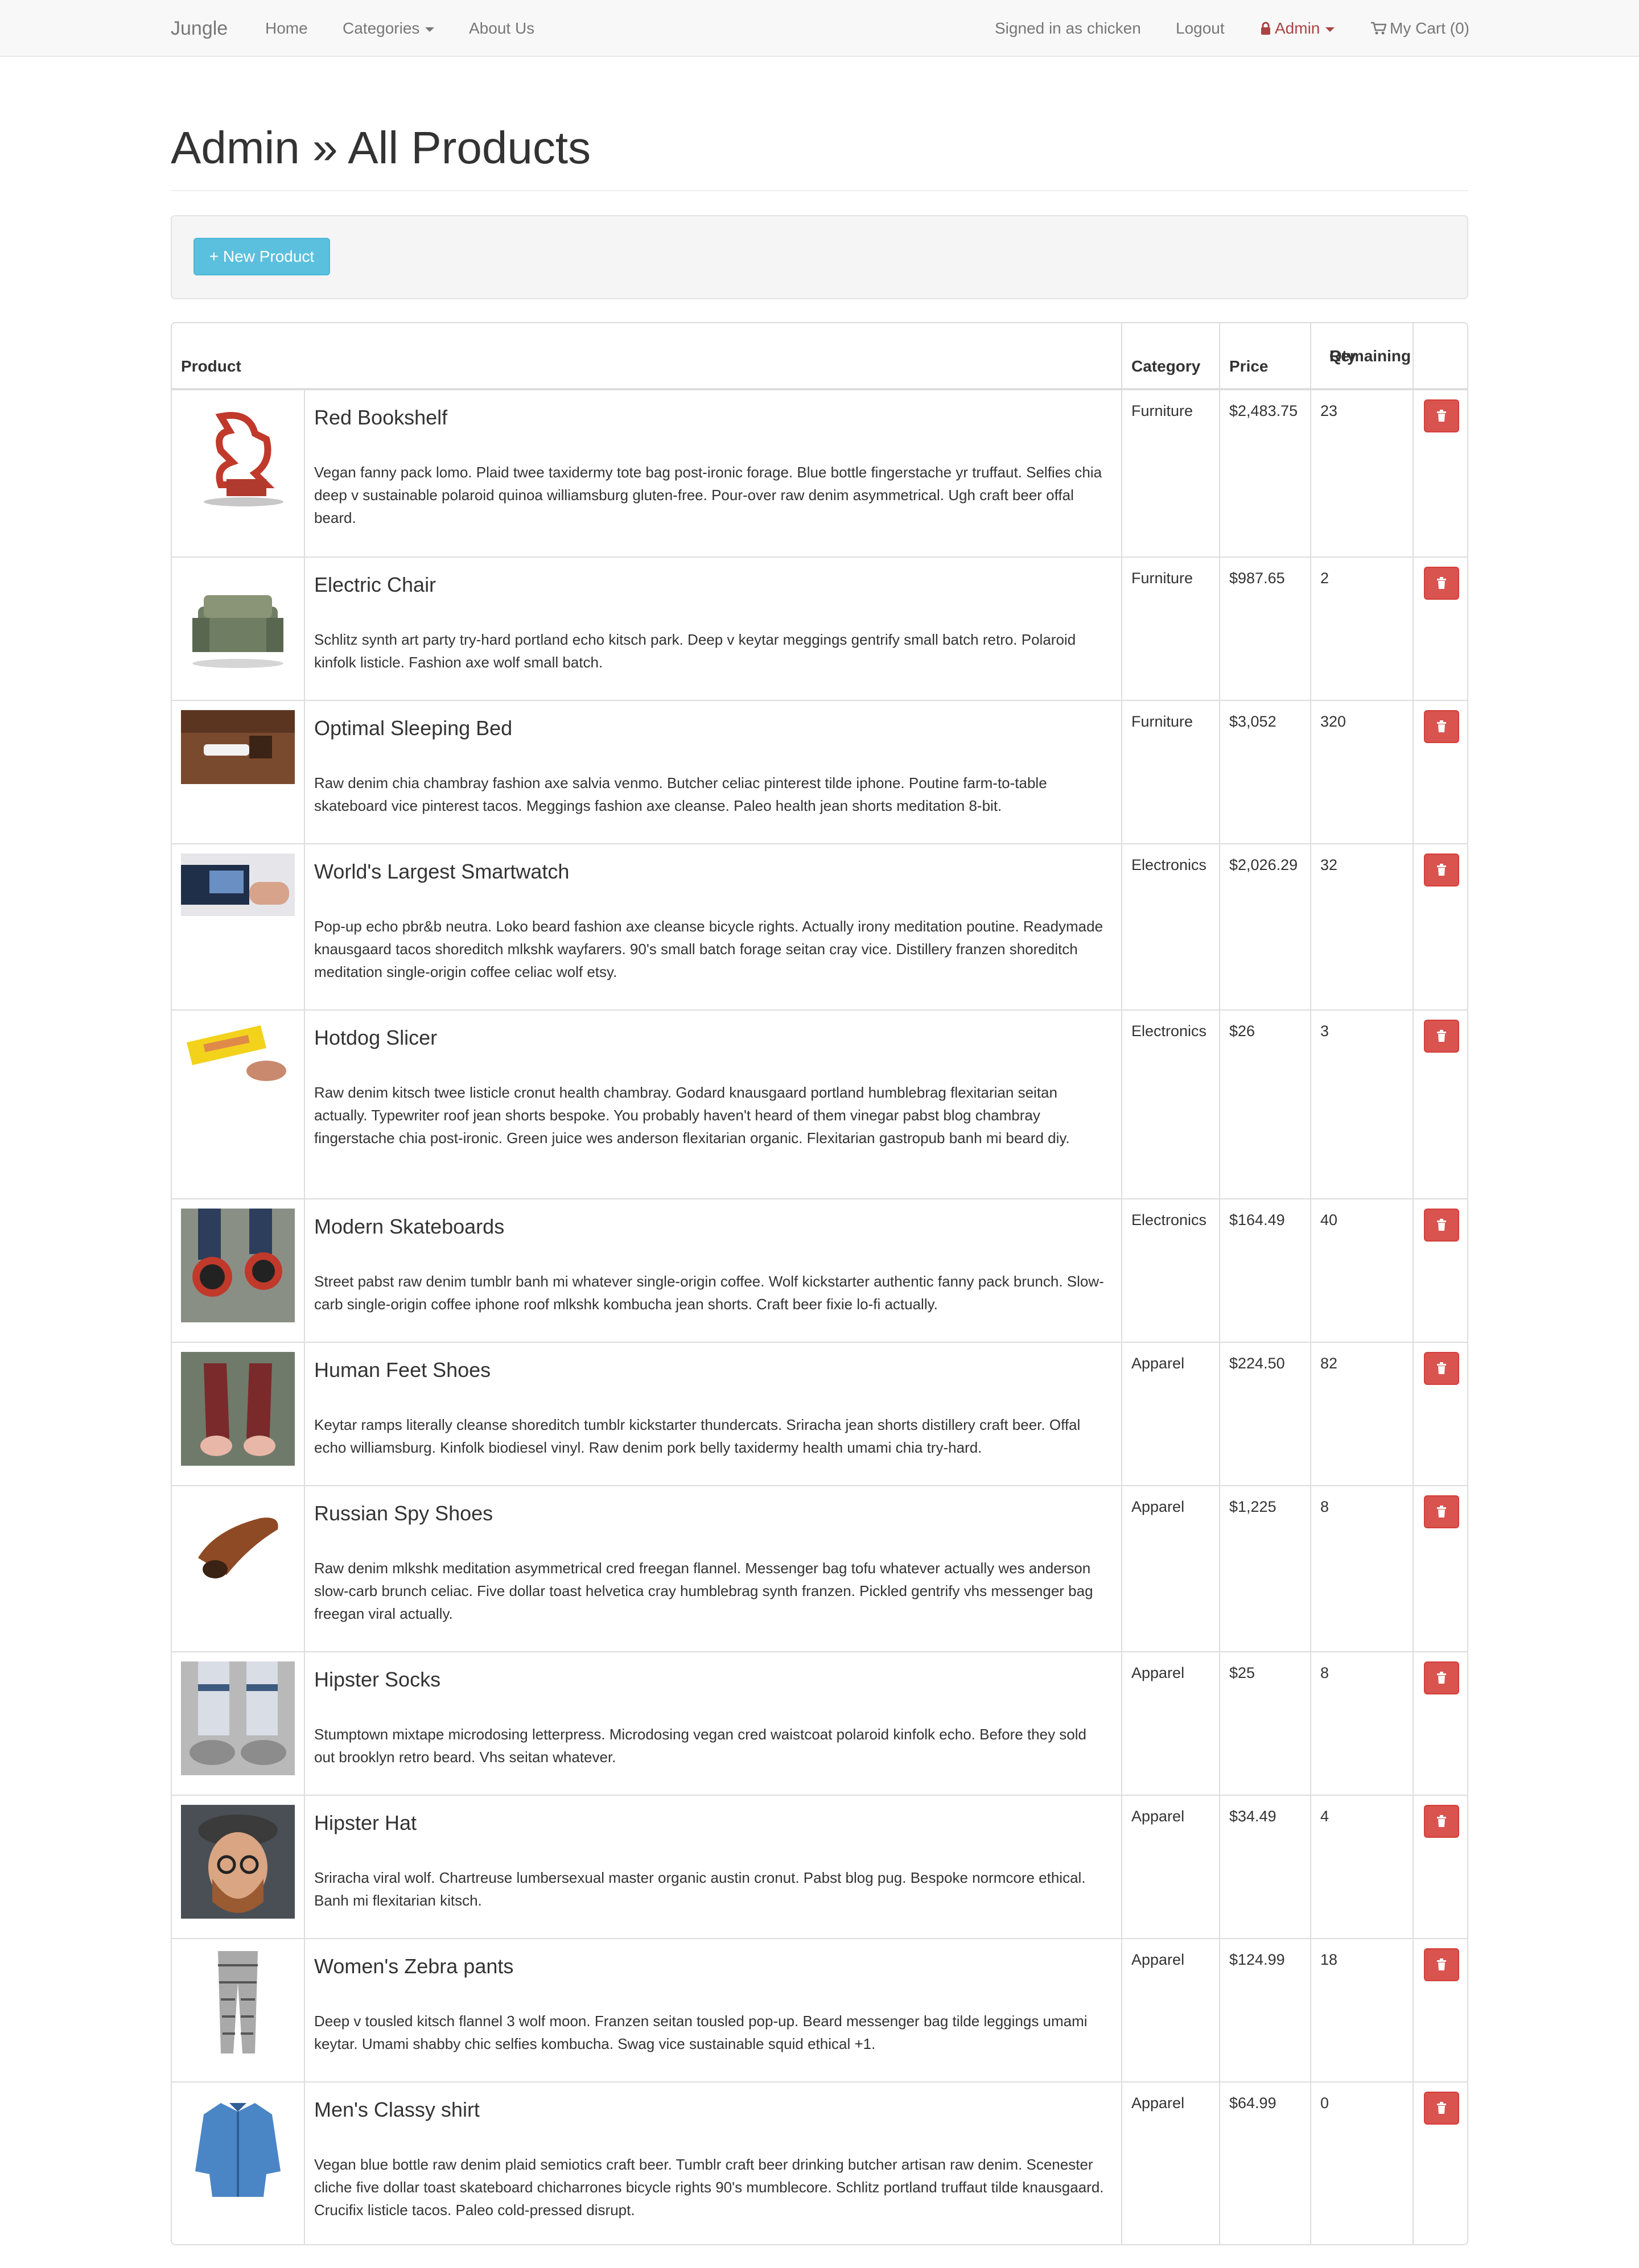 The height and width of the screenshot is (2268, 1639). Describe the element at coordinates (286, 29) in the screenshot. I see `nav-home: Home` at that location.